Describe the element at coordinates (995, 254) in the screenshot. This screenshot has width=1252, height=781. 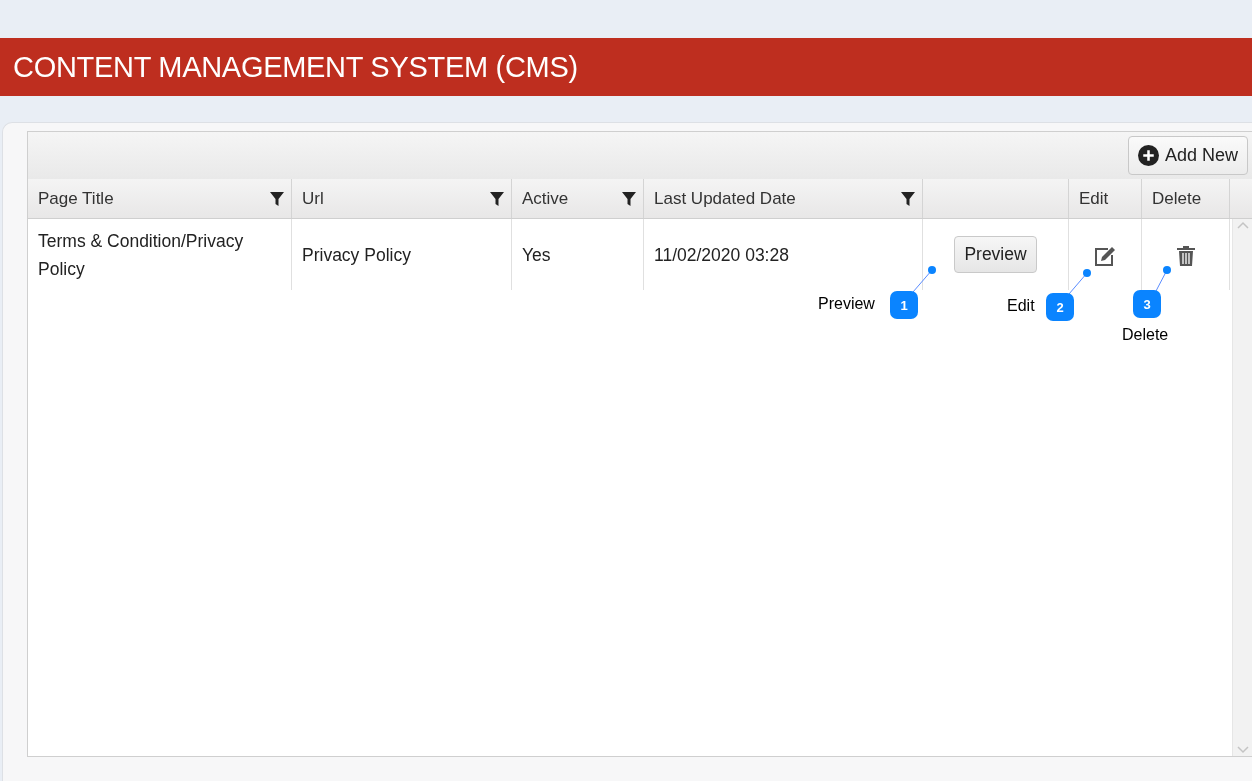
I see `preview-button: Preview` at that location.